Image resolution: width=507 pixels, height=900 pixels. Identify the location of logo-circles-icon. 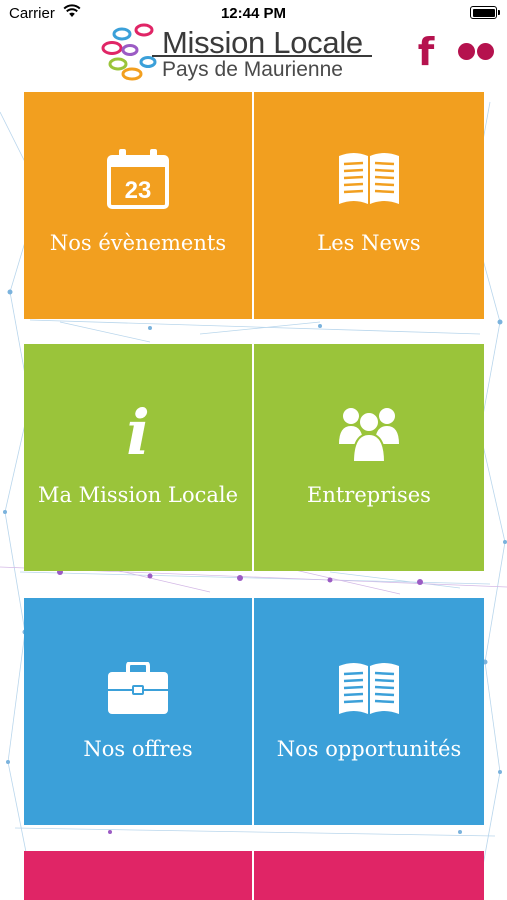
(129, 52).